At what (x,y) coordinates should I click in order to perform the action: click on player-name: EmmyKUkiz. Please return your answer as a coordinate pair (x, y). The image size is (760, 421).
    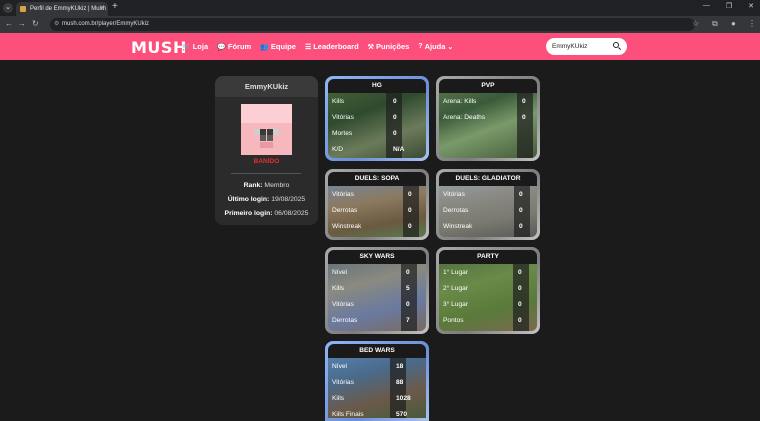
    Looking at the image, I should click on (266, 86).